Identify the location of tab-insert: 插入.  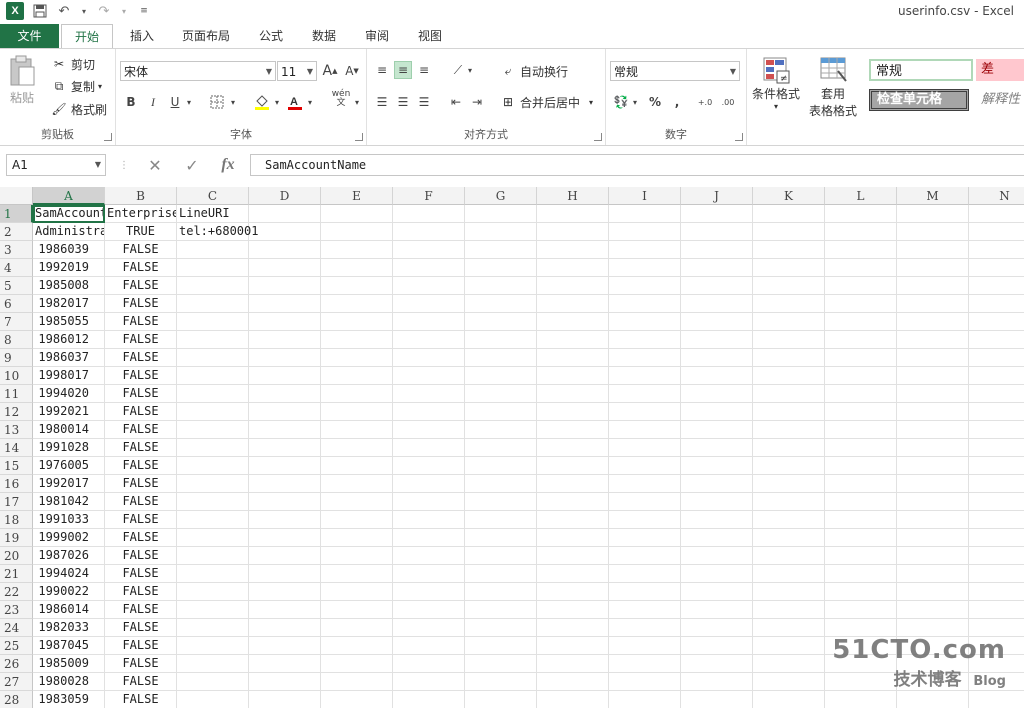
(142, 36).